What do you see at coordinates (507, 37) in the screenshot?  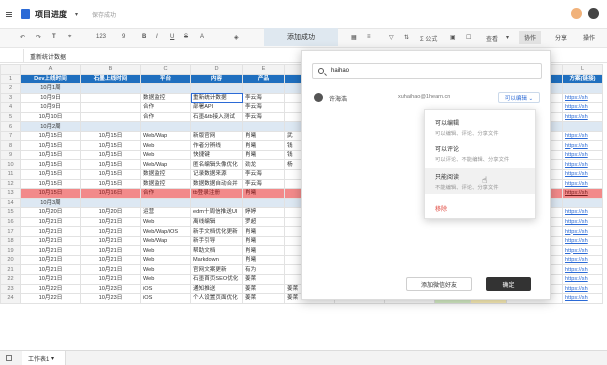 I see `chevron-down-icon: ▾` at bounding box center [507, 37].